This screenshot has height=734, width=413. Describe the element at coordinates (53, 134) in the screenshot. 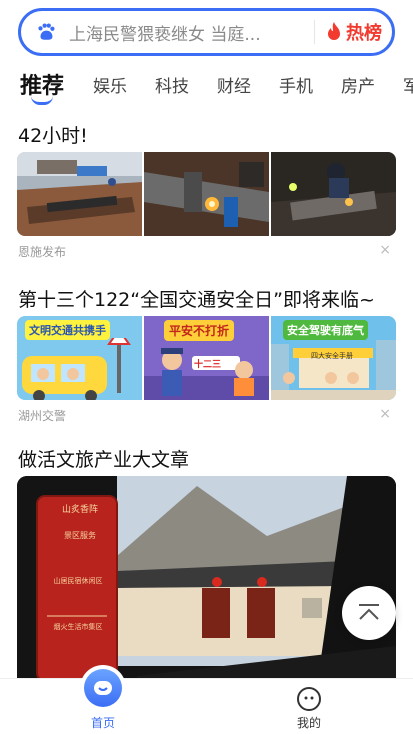

I see `article-title: 42小时!` at that location.